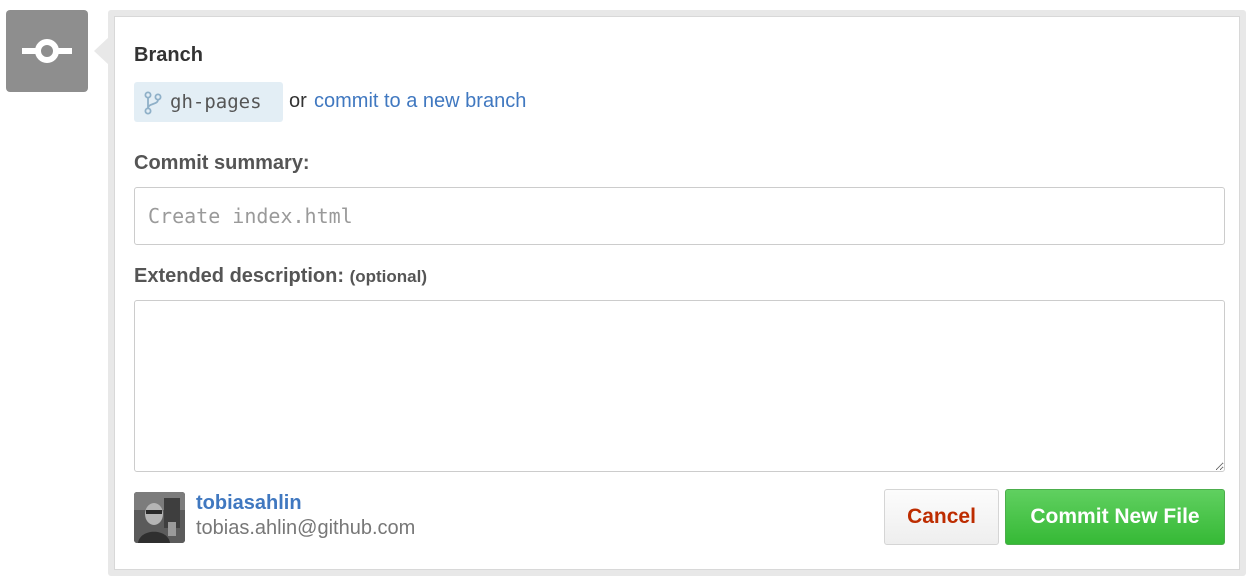 Image resolution: width=1254 pixels, height=588 pixels. Describe the element at coordinates (306, 528) in the screenshot. I see `author-email: tobias.ahlin@github.com` at that location.